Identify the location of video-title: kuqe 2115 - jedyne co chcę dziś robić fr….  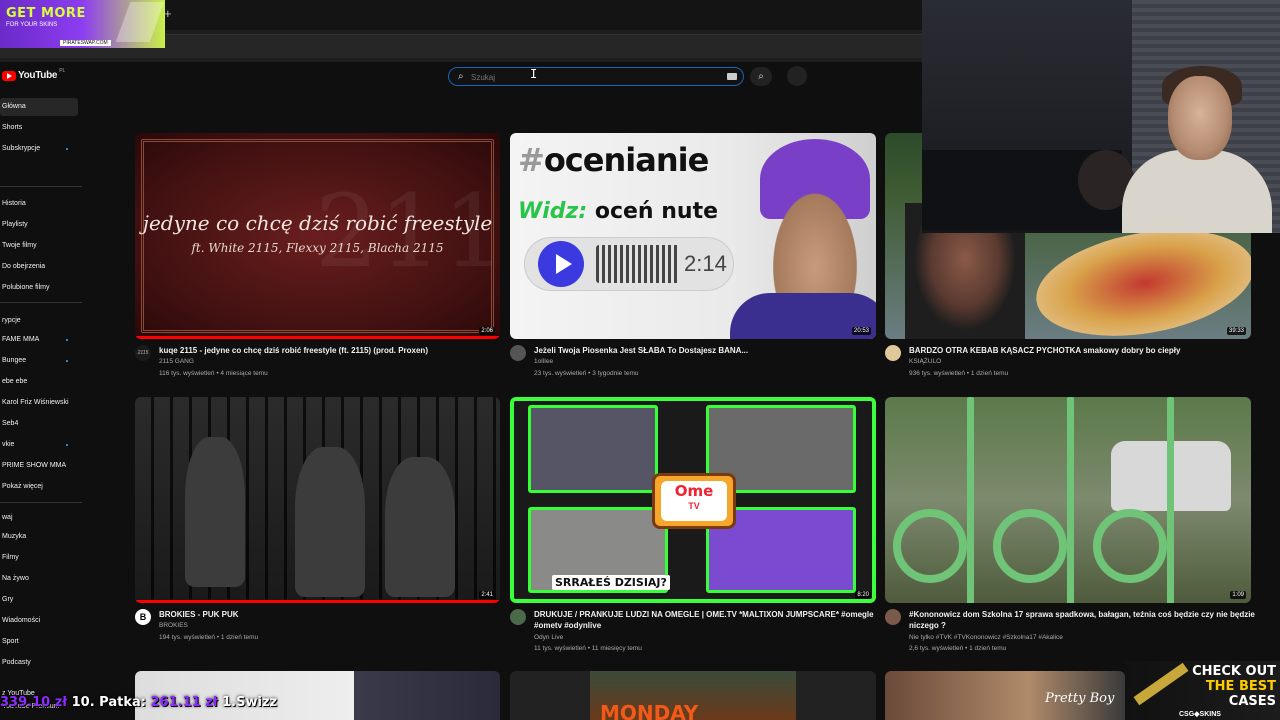
(331, 350).